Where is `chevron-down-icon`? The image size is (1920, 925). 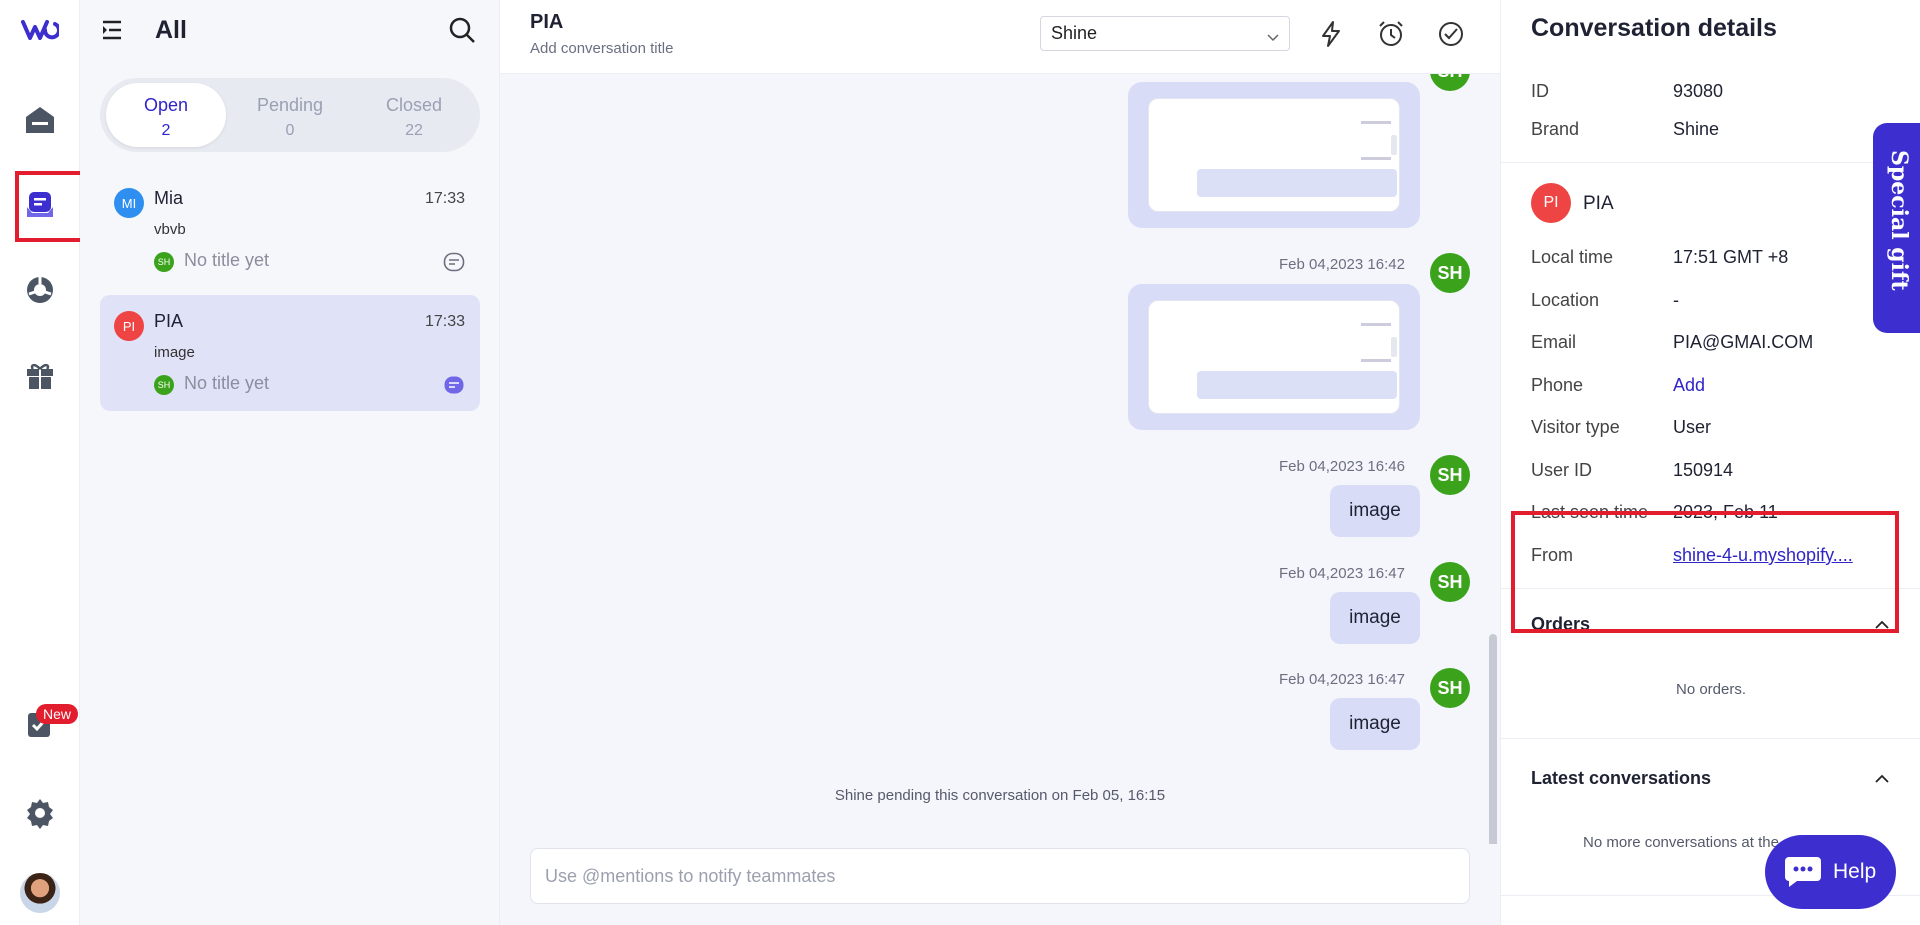 chevron-down-icon is located at coordinates (1273, 34).